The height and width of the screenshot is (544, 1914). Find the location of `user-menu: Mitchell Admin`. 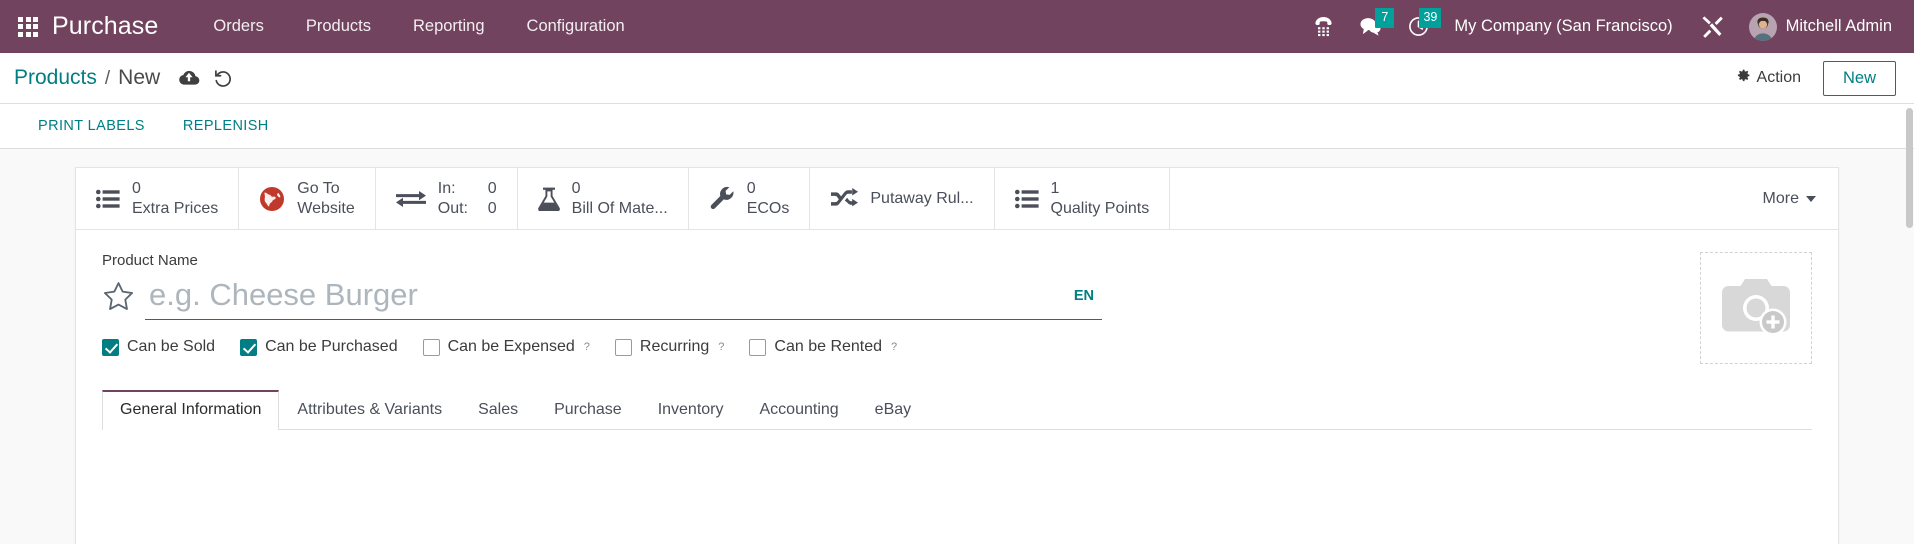

user-menu: Mitchell Admin is located at coordinates (1815, 27).